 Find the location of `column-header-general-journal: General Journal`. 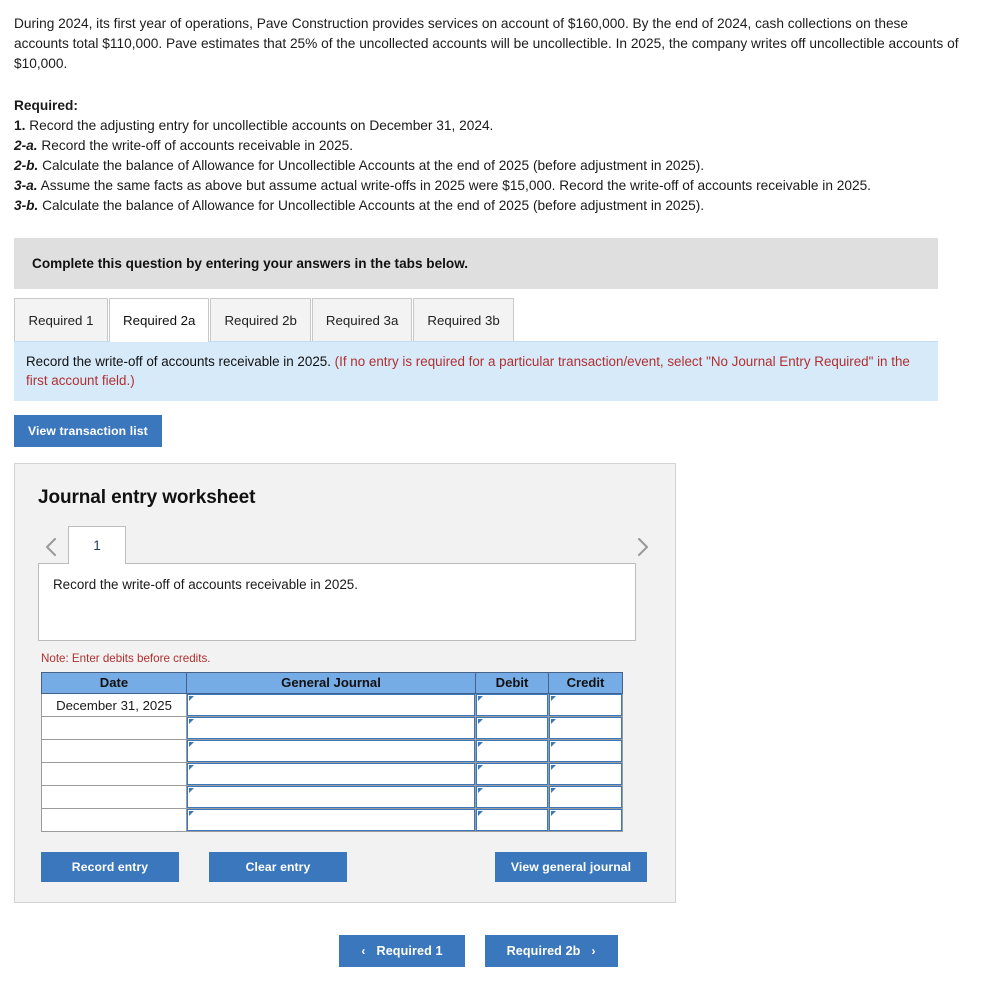

column-header-general-journal: General Journal is located at coordinates (331, 683).